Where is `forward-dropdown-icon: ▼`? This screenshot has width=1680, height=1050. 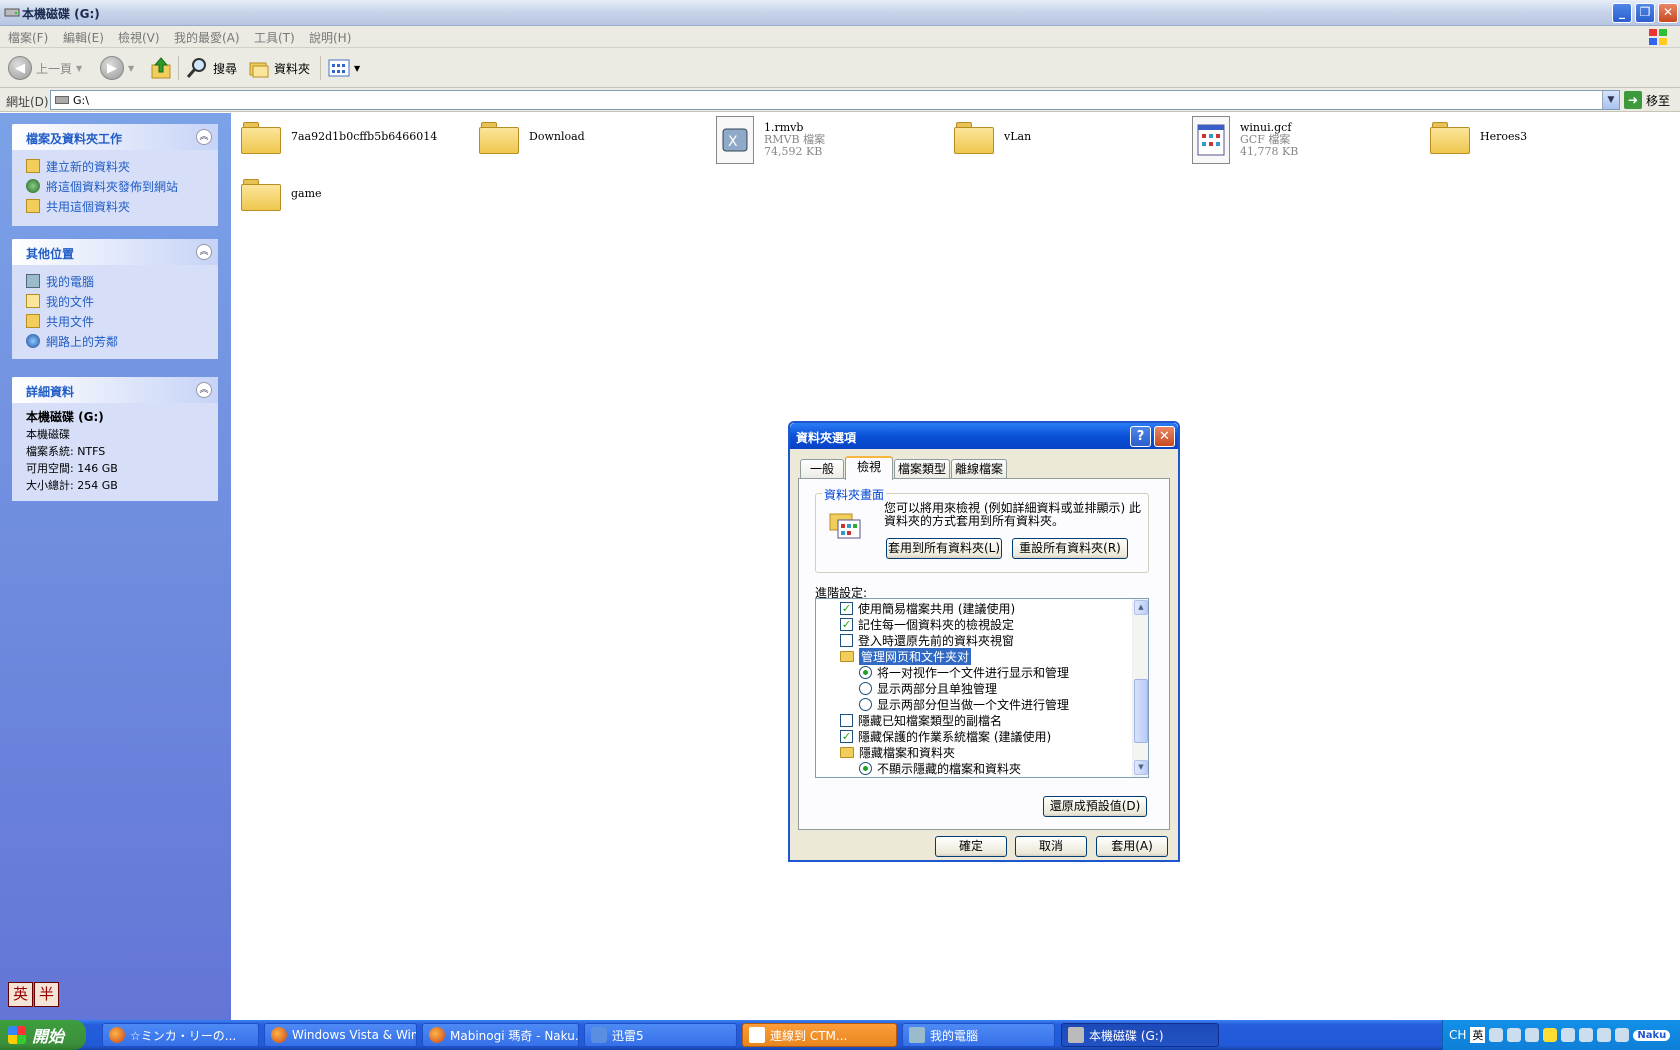
forward-dropdown-icon: ▼ is located at coordinates (131, 68).